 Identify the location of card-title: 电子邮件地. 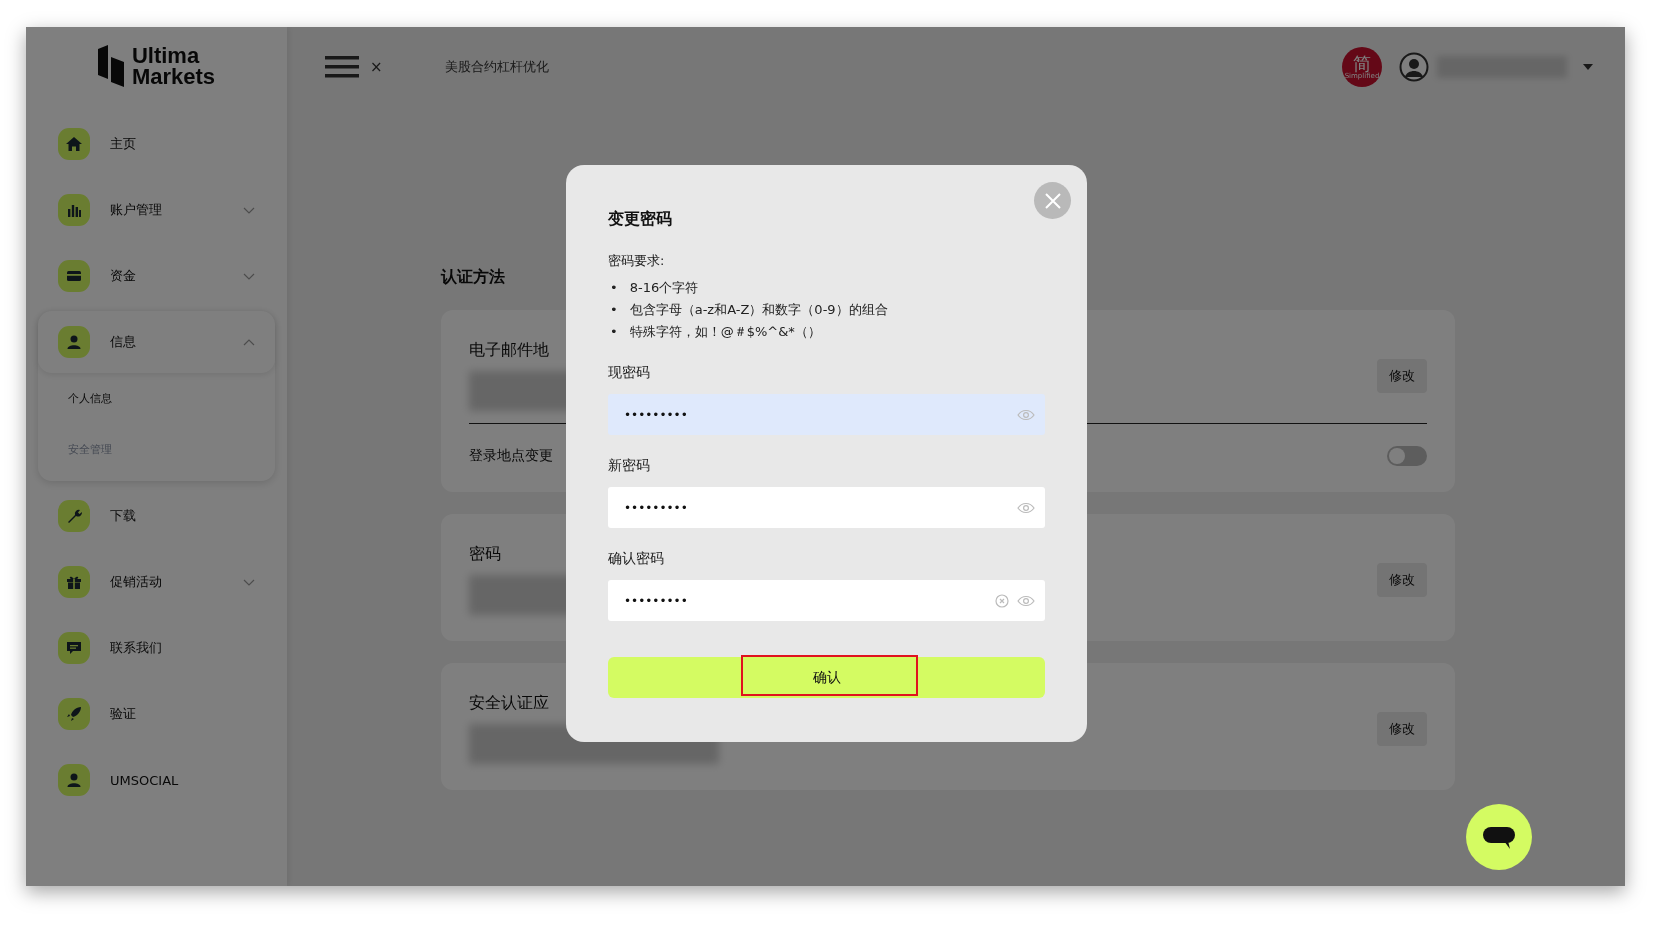
(509, 350).